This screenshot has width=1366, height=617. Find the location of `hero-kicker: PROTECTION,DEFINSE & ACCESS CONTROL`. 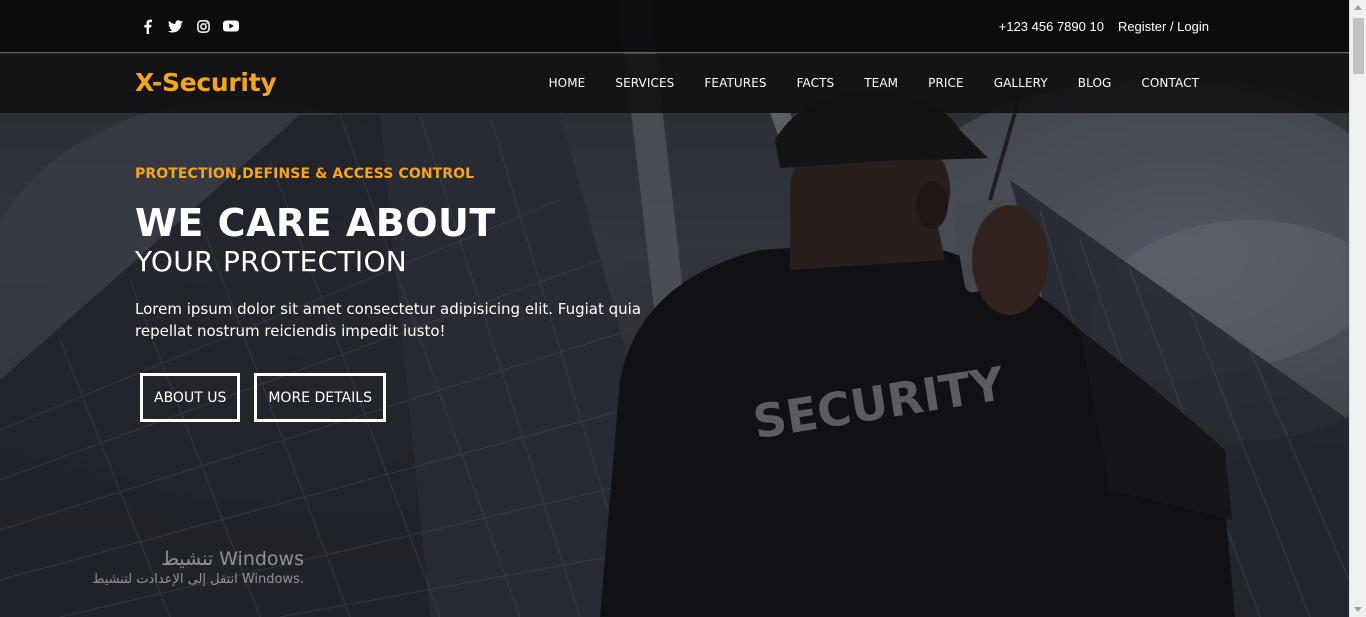

hero-kicker: PROTECTION,DEFINSE & ACCESS CONTROL is located at coordinates (305, 174).